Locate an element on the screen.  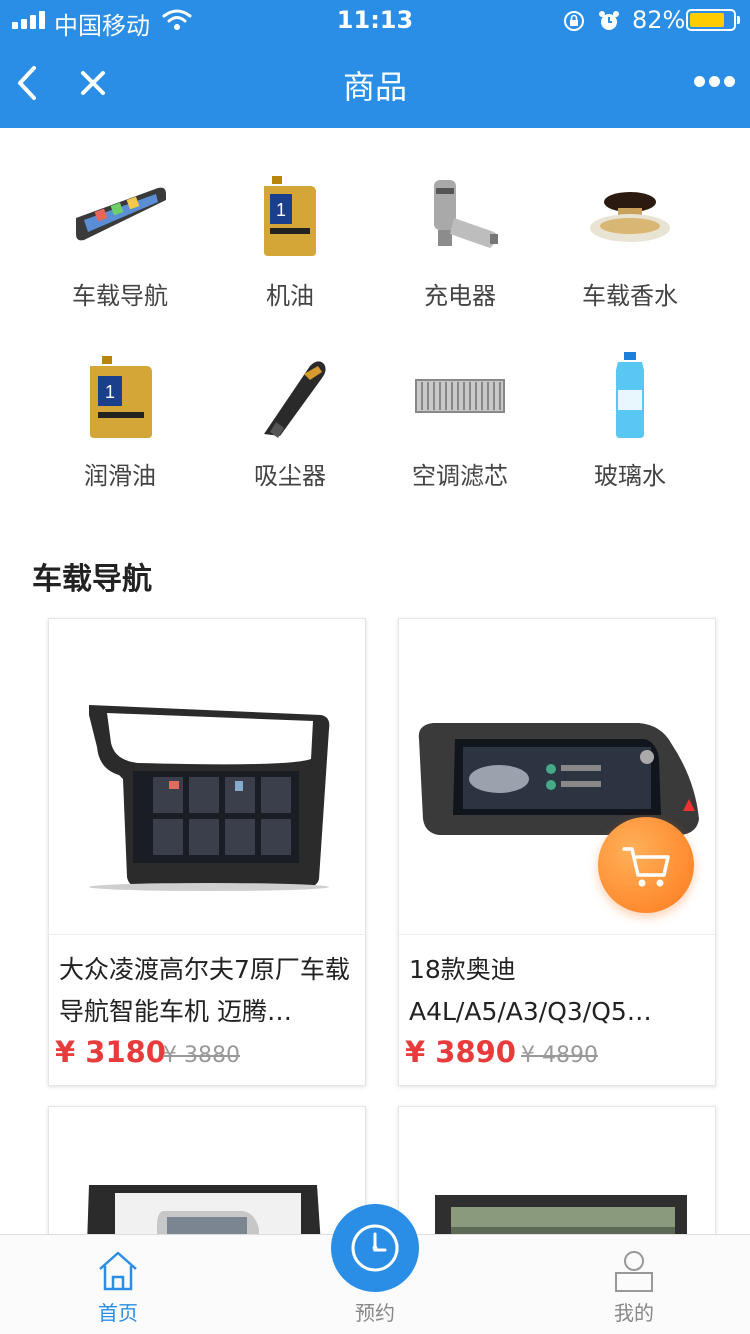
battery-level is located at coordinates (707, 20).